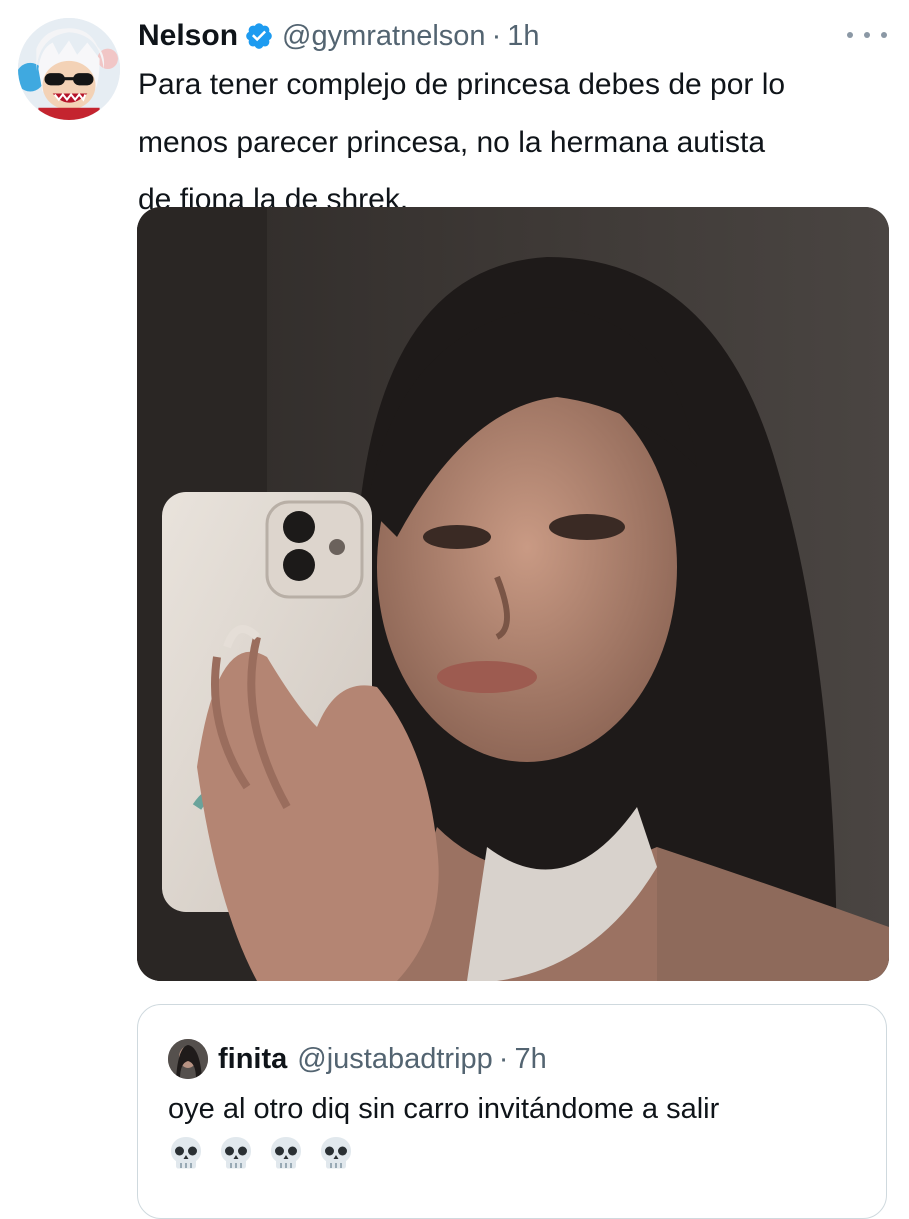  I want to click on avatar-illustration, so click(69, 69).